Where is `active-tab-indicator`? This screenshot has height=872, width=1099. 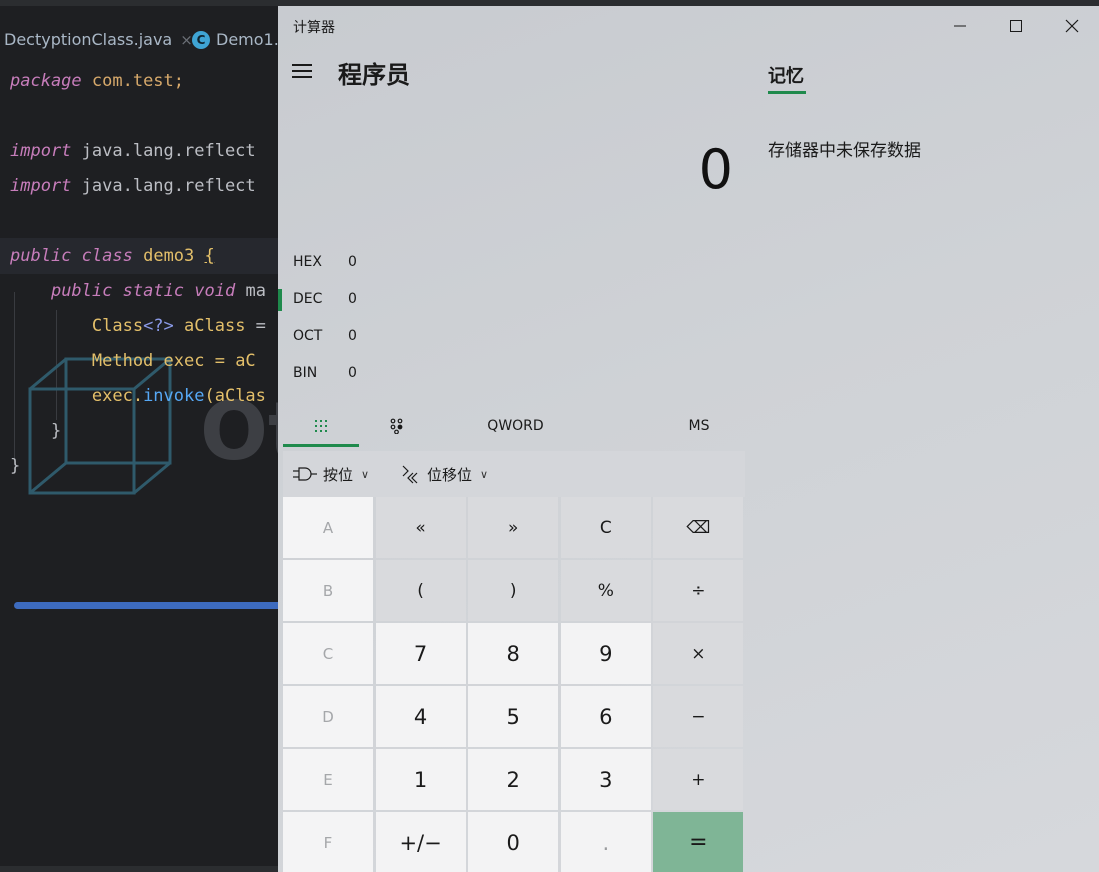 active-tab-indicator is located at coordinates (321, 445).